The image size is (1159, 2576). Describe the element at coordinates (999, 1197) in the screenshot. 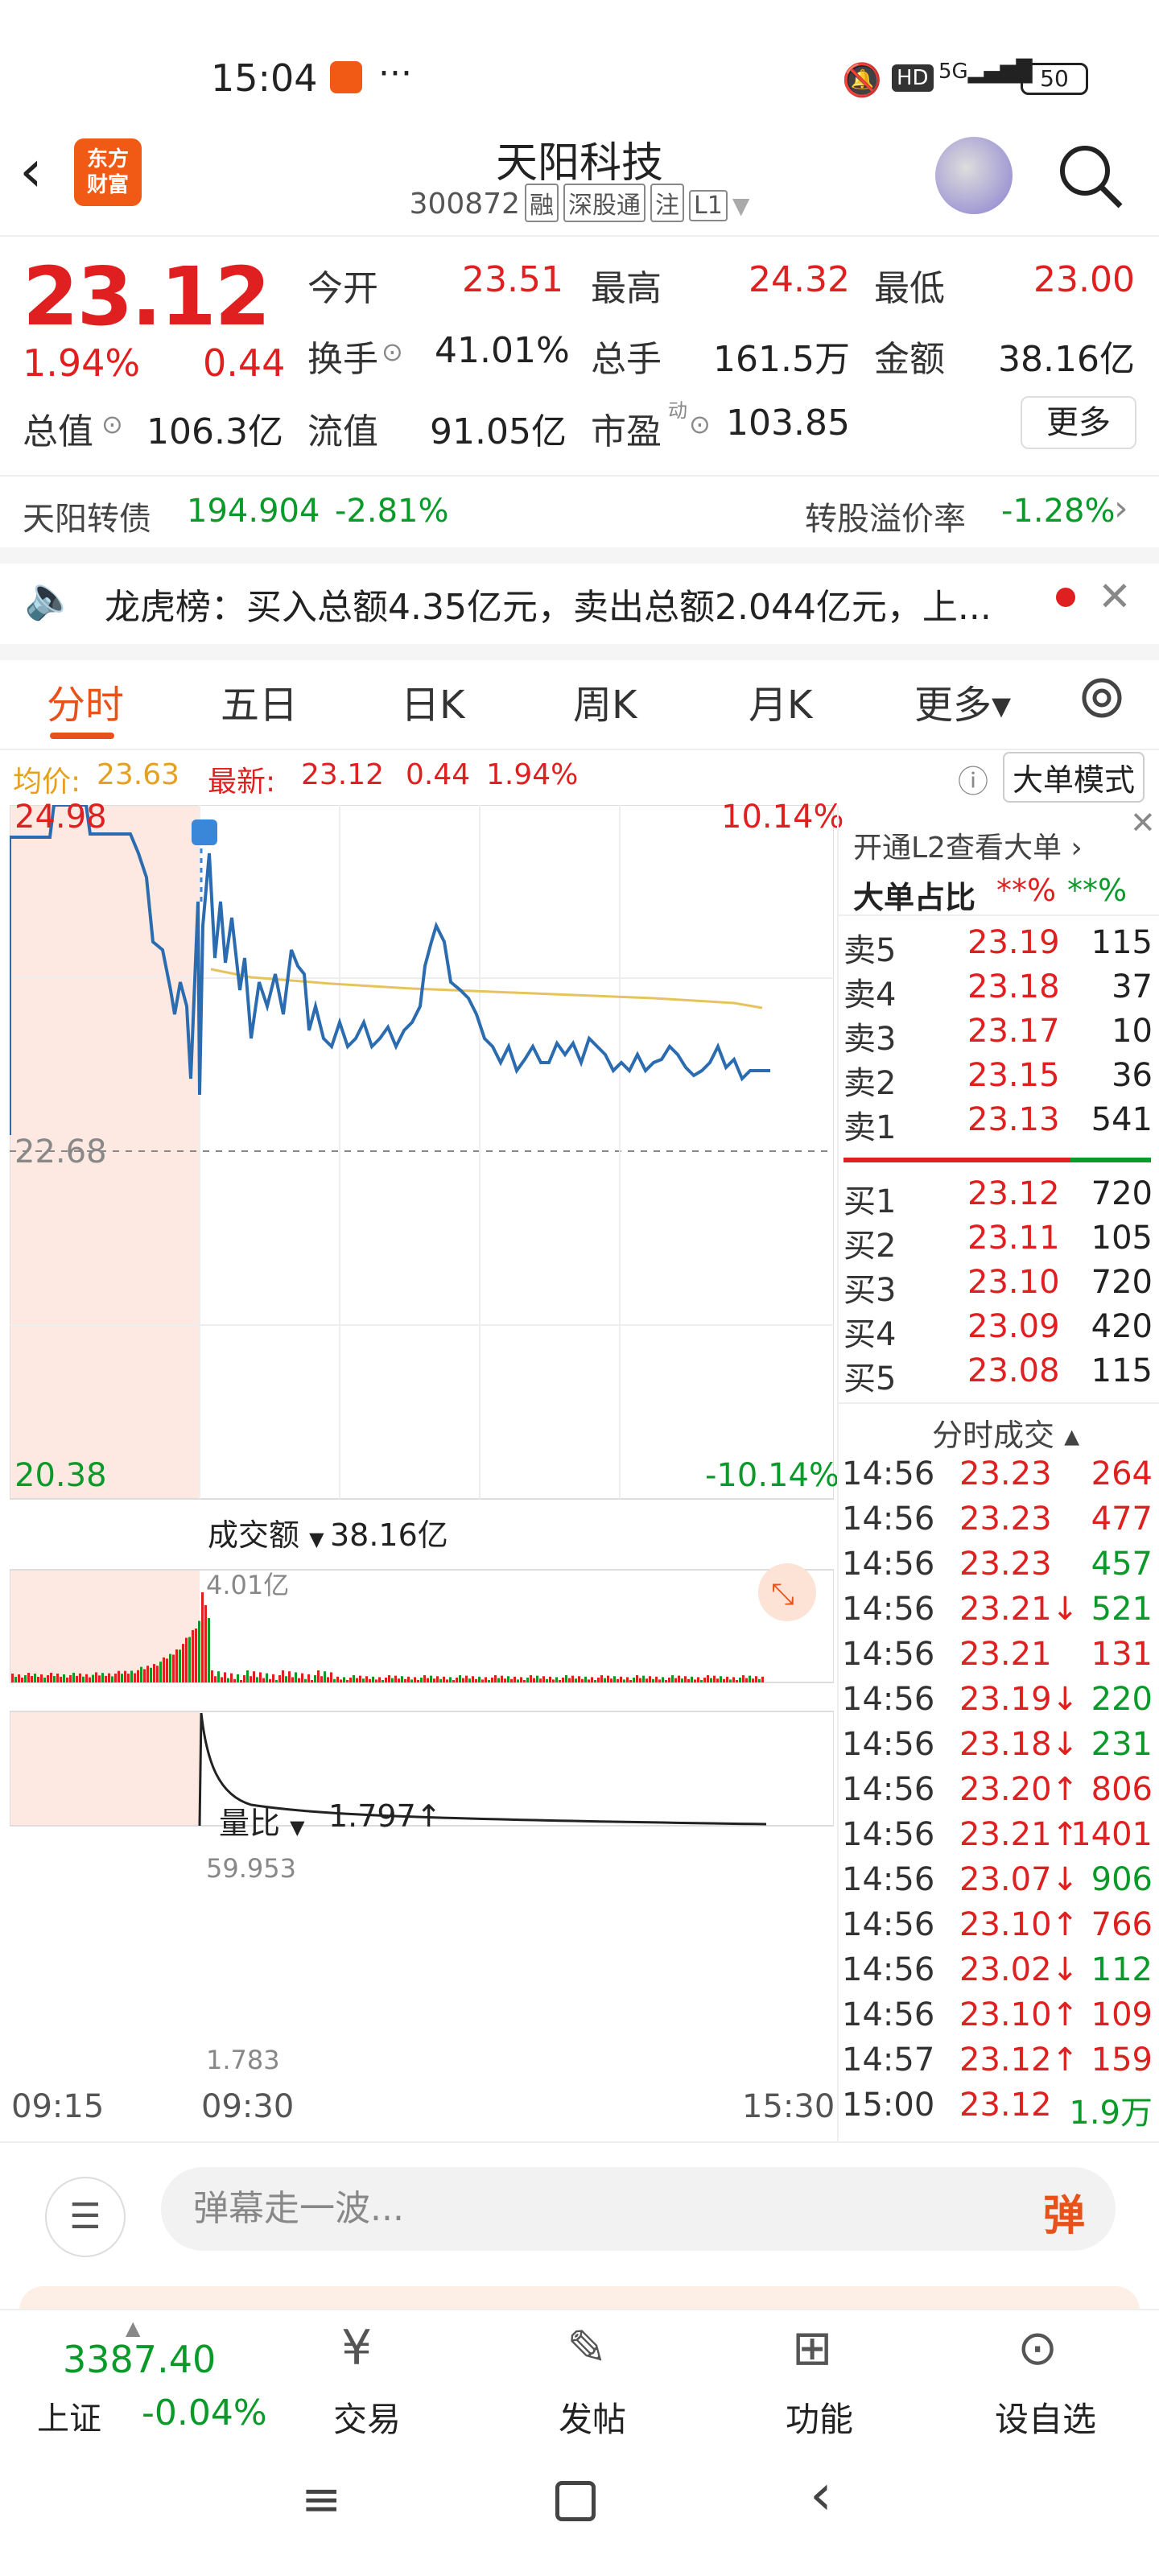

I see `bid-row: 买1 23.12 720` at that location.